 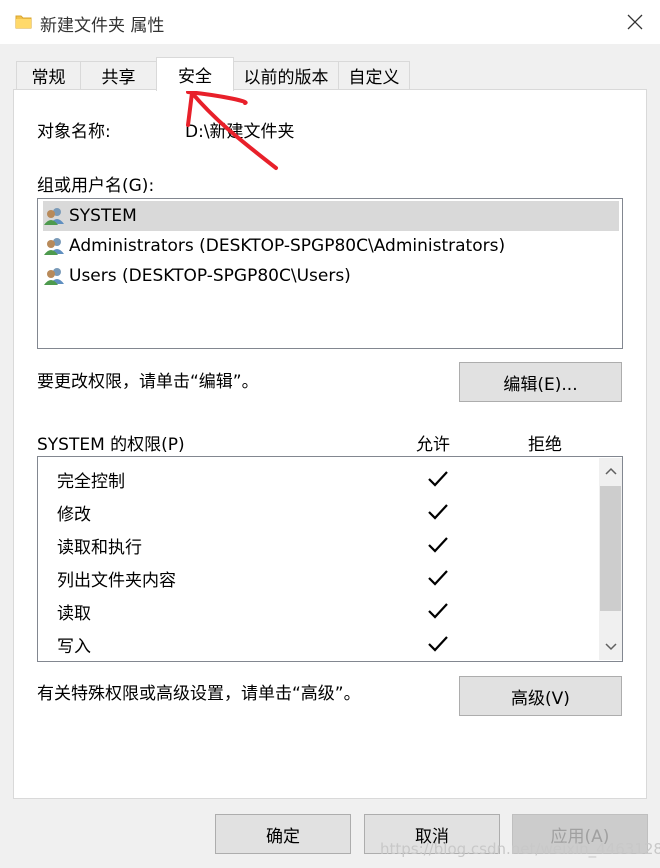 I want to click on list-item-users: Users (DESKTOP-SPGP80C\Users), so click(x=331, y=276).